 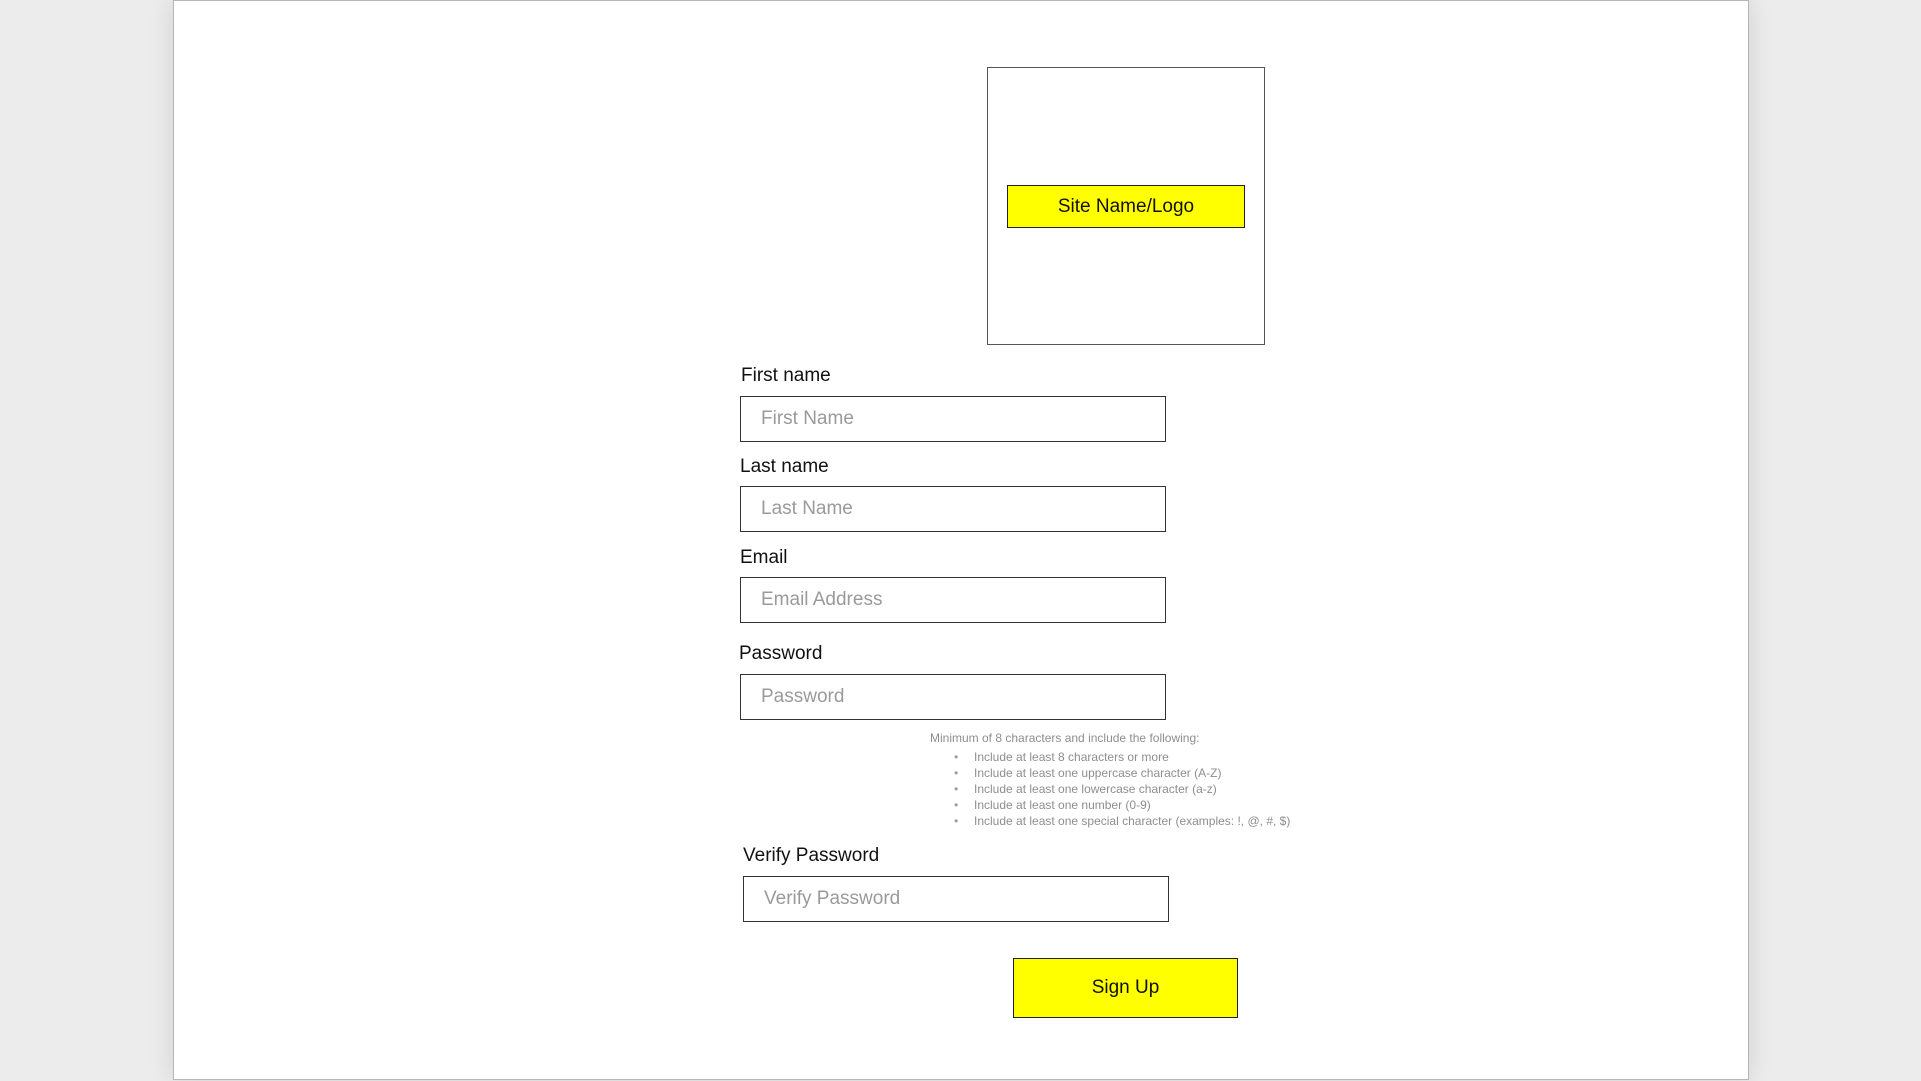 What do you see at coordinates (953, 697) in the screenshot?
I see `password-field: Password` at bounding box center [953, 697].